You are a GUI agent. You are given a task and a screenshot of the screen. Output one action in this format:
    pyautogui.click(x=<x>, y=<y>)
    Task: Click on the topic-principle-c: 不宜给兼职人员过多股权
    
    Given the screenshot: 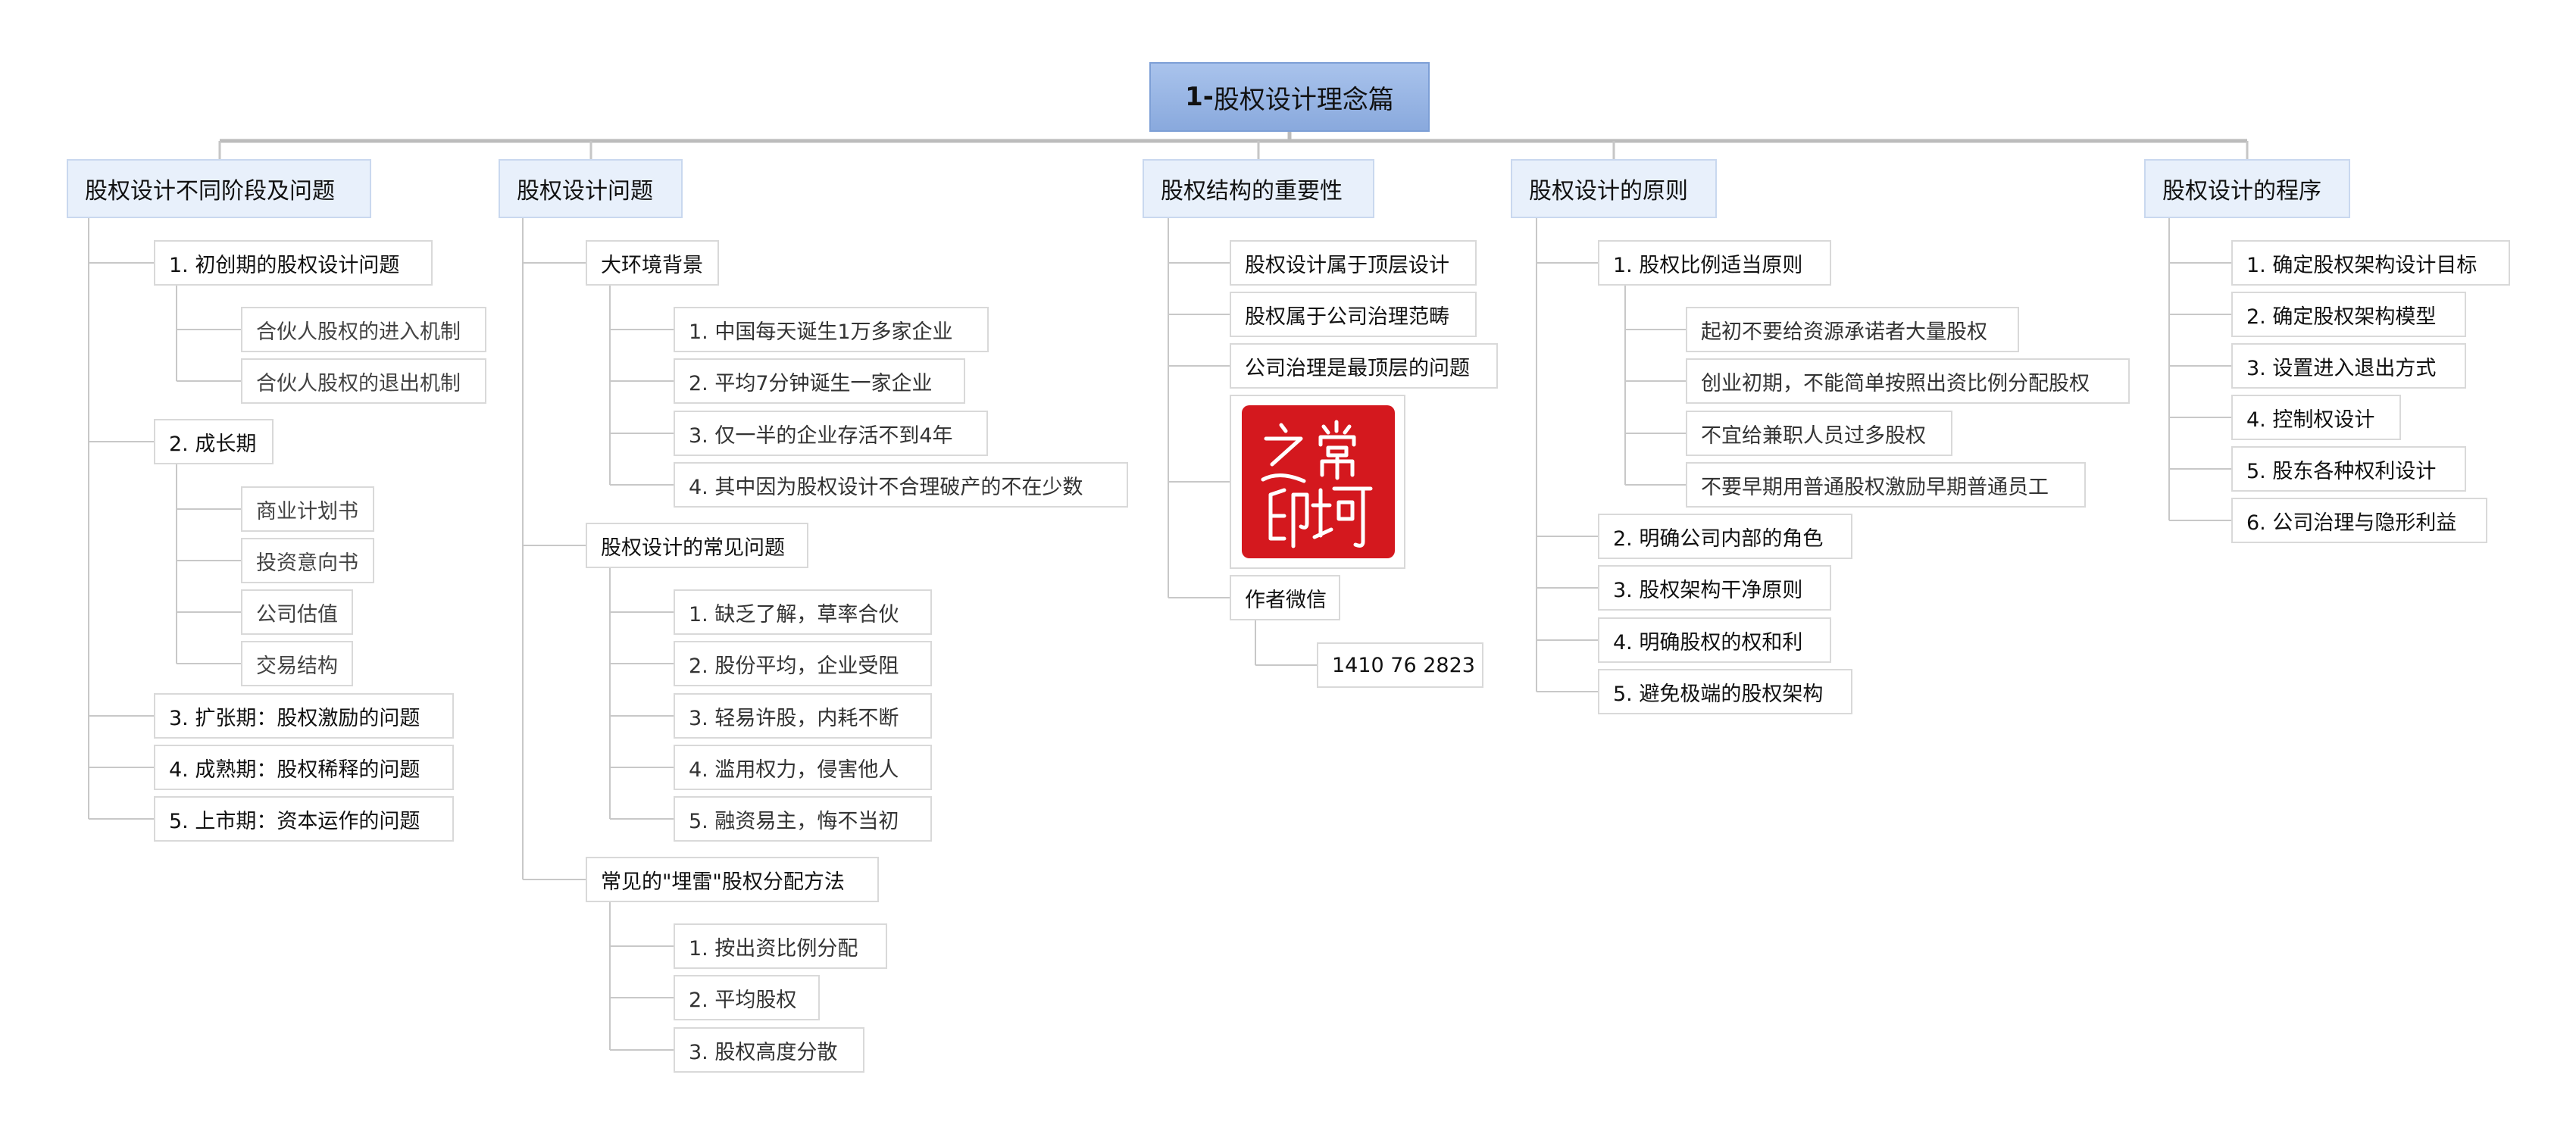 What is the action you would take?
    pyautogui.click(x=1819, y=433)
    